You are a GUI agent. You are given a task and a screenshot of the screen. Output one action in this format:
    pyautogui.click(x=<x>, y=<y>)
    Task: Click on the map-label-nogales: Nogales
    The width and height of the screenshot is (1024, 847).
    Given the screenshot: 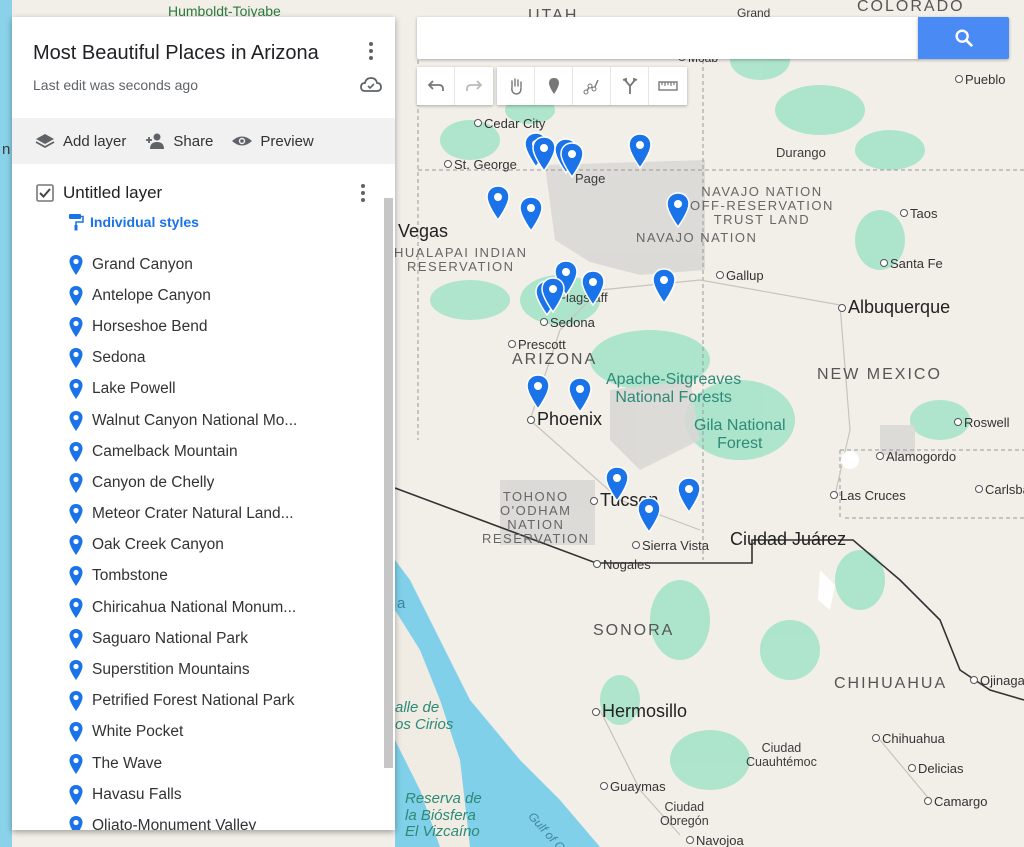 What is the action you would take?
    pyautogui.click(x=622, y=564)
    